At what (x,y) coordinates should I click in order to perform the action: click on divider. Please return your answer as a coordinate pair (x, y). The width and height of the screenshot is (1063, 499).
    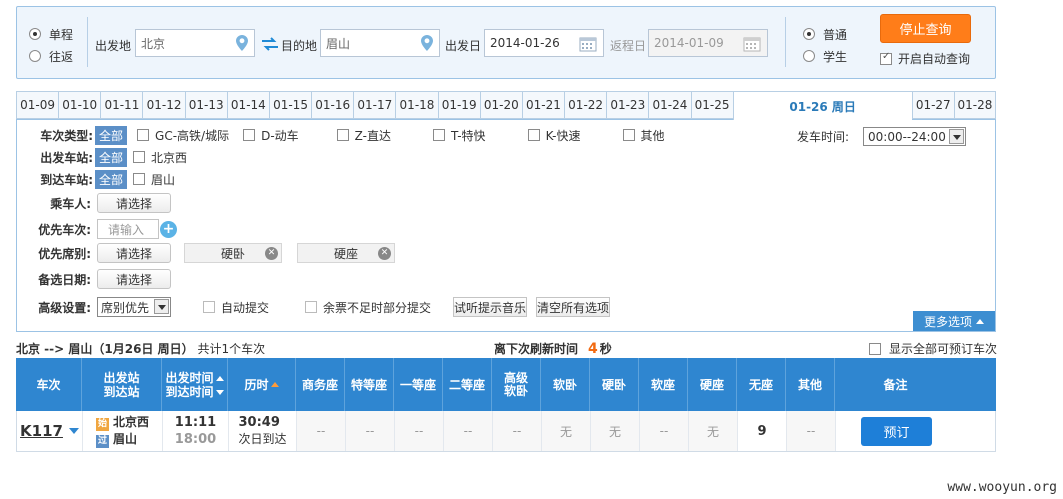
    Looking at the image, I should click on (785, 42).